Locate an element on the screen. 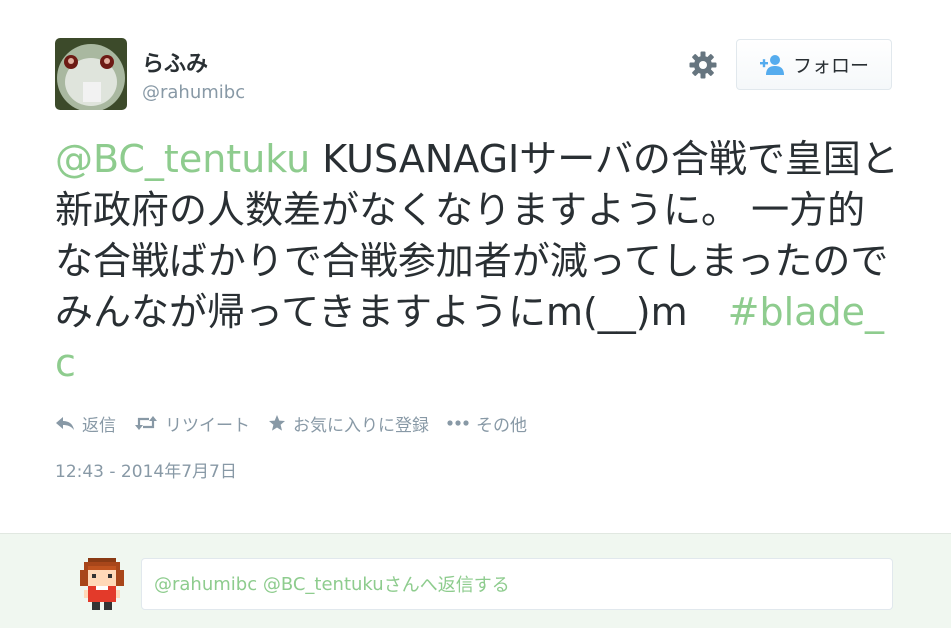 Image resolution: width=951 pixels, height=628 pixels. follow-button-label: フォロー is located at coordinates (830, 66).